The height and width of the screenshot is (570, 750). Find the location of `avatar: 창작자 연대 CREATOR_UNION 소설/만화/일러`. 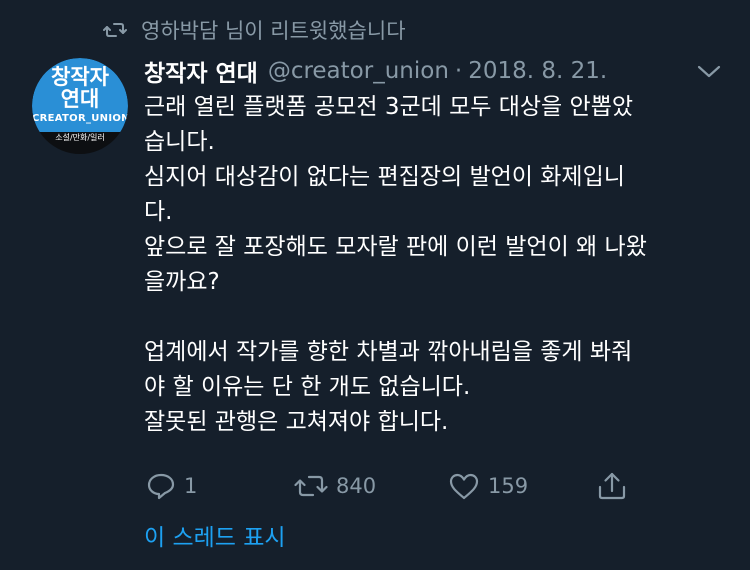

avatar: 창작자 연대 CREATOR_UNION 소설/만화/일러 is located at coordinates (80, 106).